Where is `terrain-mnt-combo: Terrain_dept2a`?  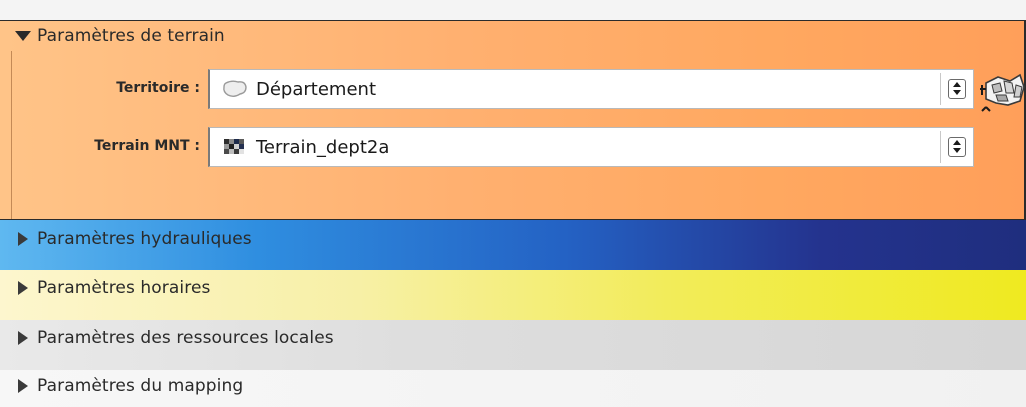 terrain-mnt-combo: Terrain_dept2a is located at coordinates (591, 147).